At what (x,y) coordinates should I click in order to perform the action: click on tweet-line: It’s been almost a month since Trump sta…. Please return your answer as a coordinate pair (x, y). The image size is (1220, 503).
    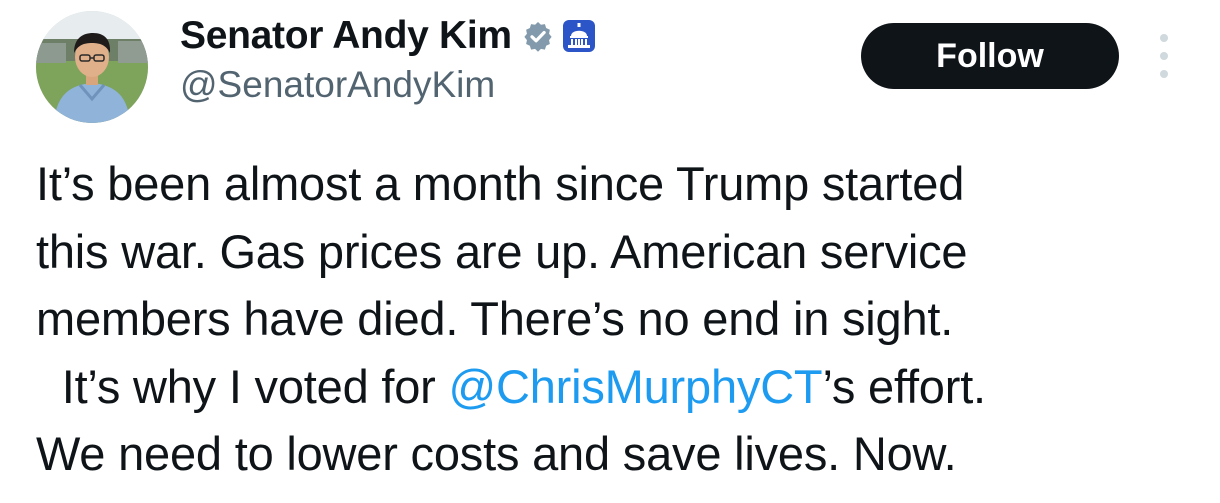
    Looking at the image, I should click on (500, 183).